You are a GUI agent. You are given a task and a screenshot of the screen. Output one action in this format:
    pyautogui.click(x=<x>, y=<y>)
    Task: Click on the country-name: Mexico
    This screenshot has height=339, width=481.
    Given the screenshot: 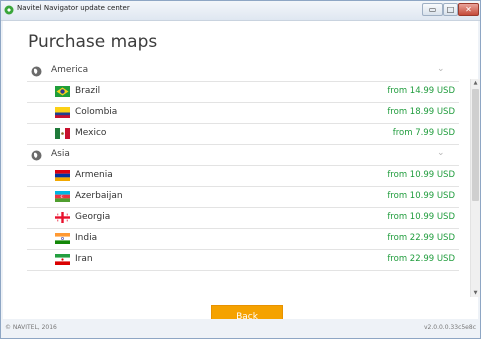 What is the action you would take?
    pyautogui.click(x=91, y=133)
    